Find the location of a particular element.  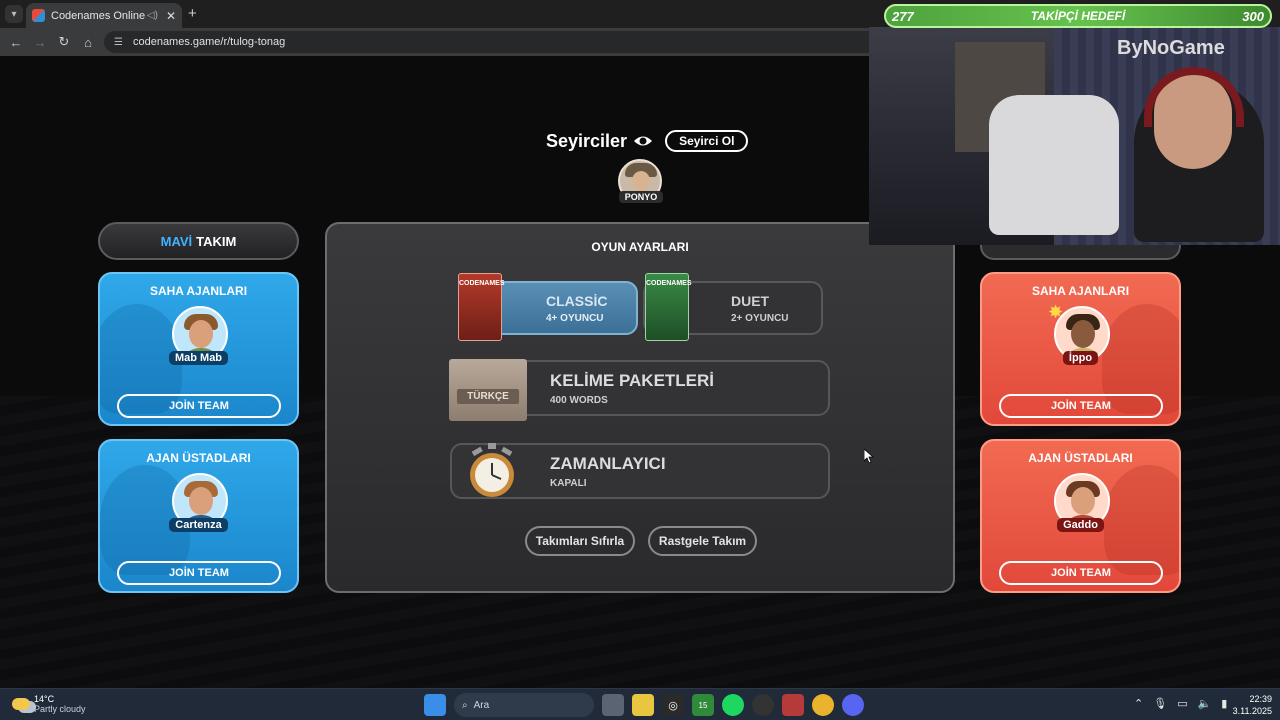

obs-icon is located at coordinates (763, 705).